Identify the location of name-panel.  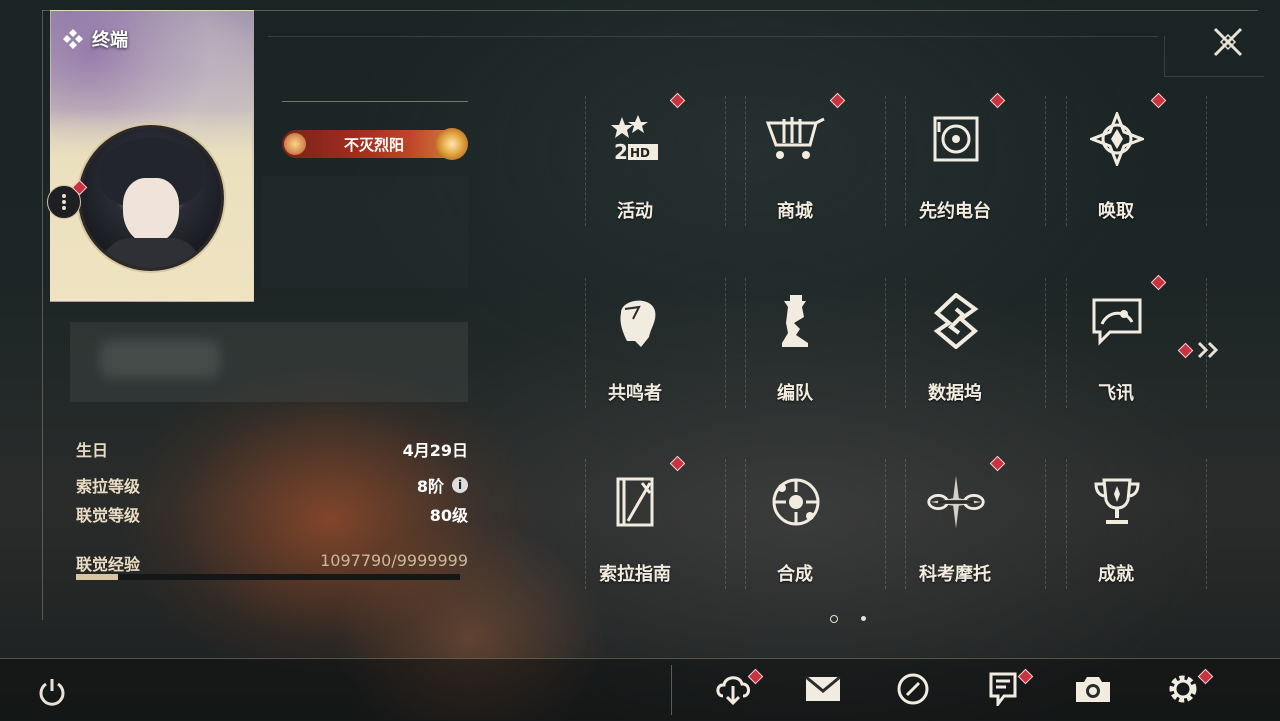
(365, 232).